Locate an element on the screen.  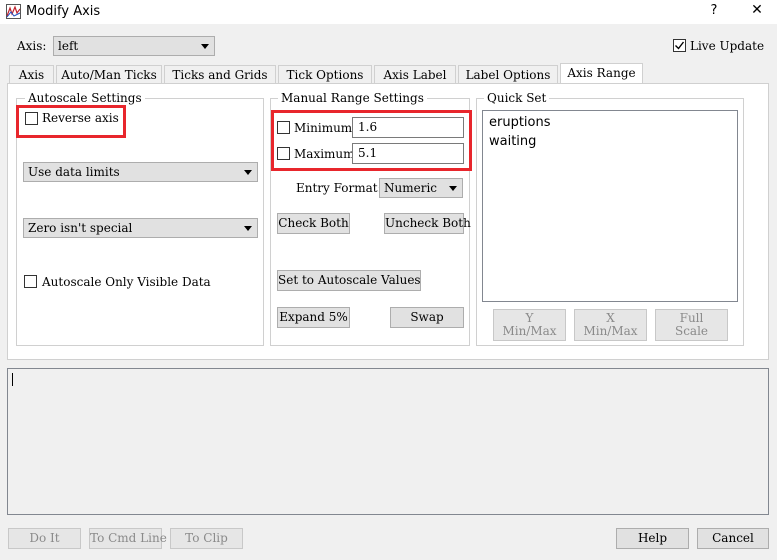
close-icon: ✕ is located at coordinates (757, 12).